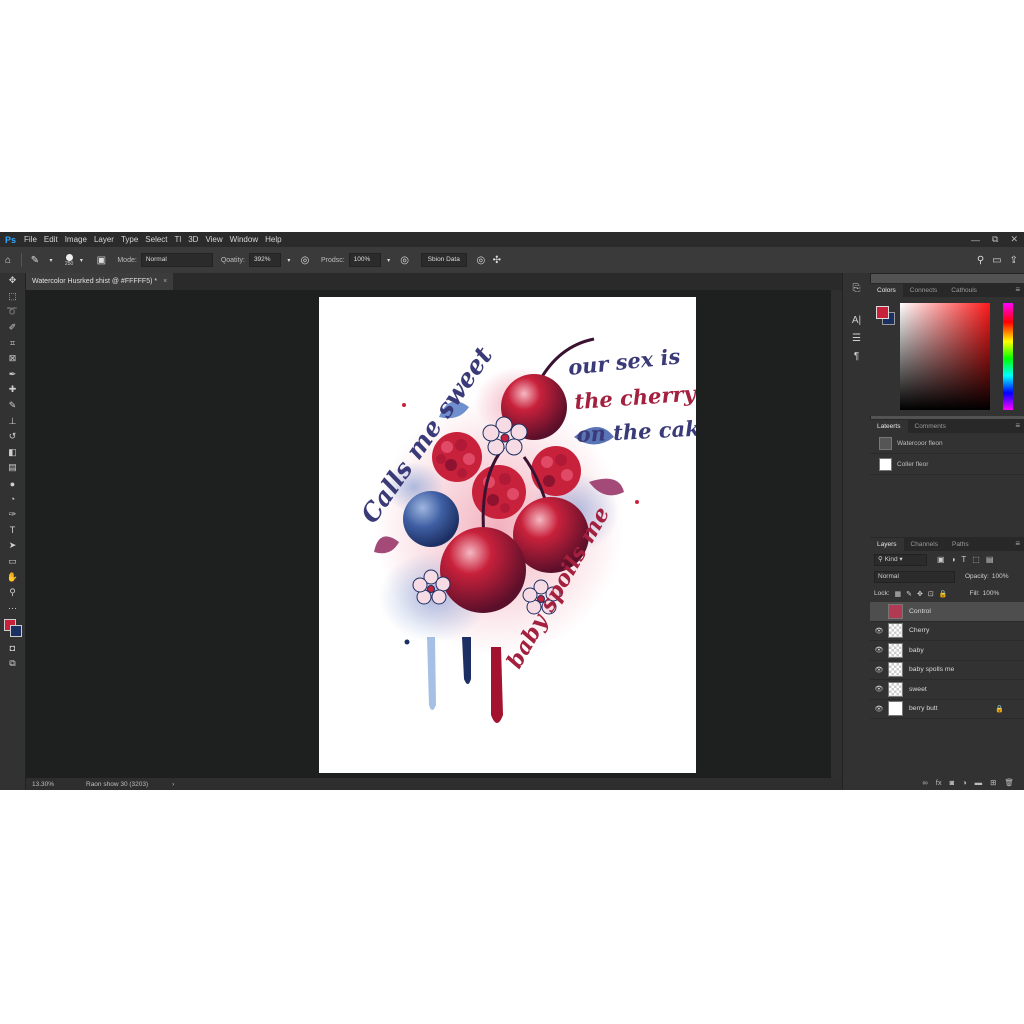 This screenshot has width=1024, height=1024. I want to click on mode-select: Normal, so click(176, 260).